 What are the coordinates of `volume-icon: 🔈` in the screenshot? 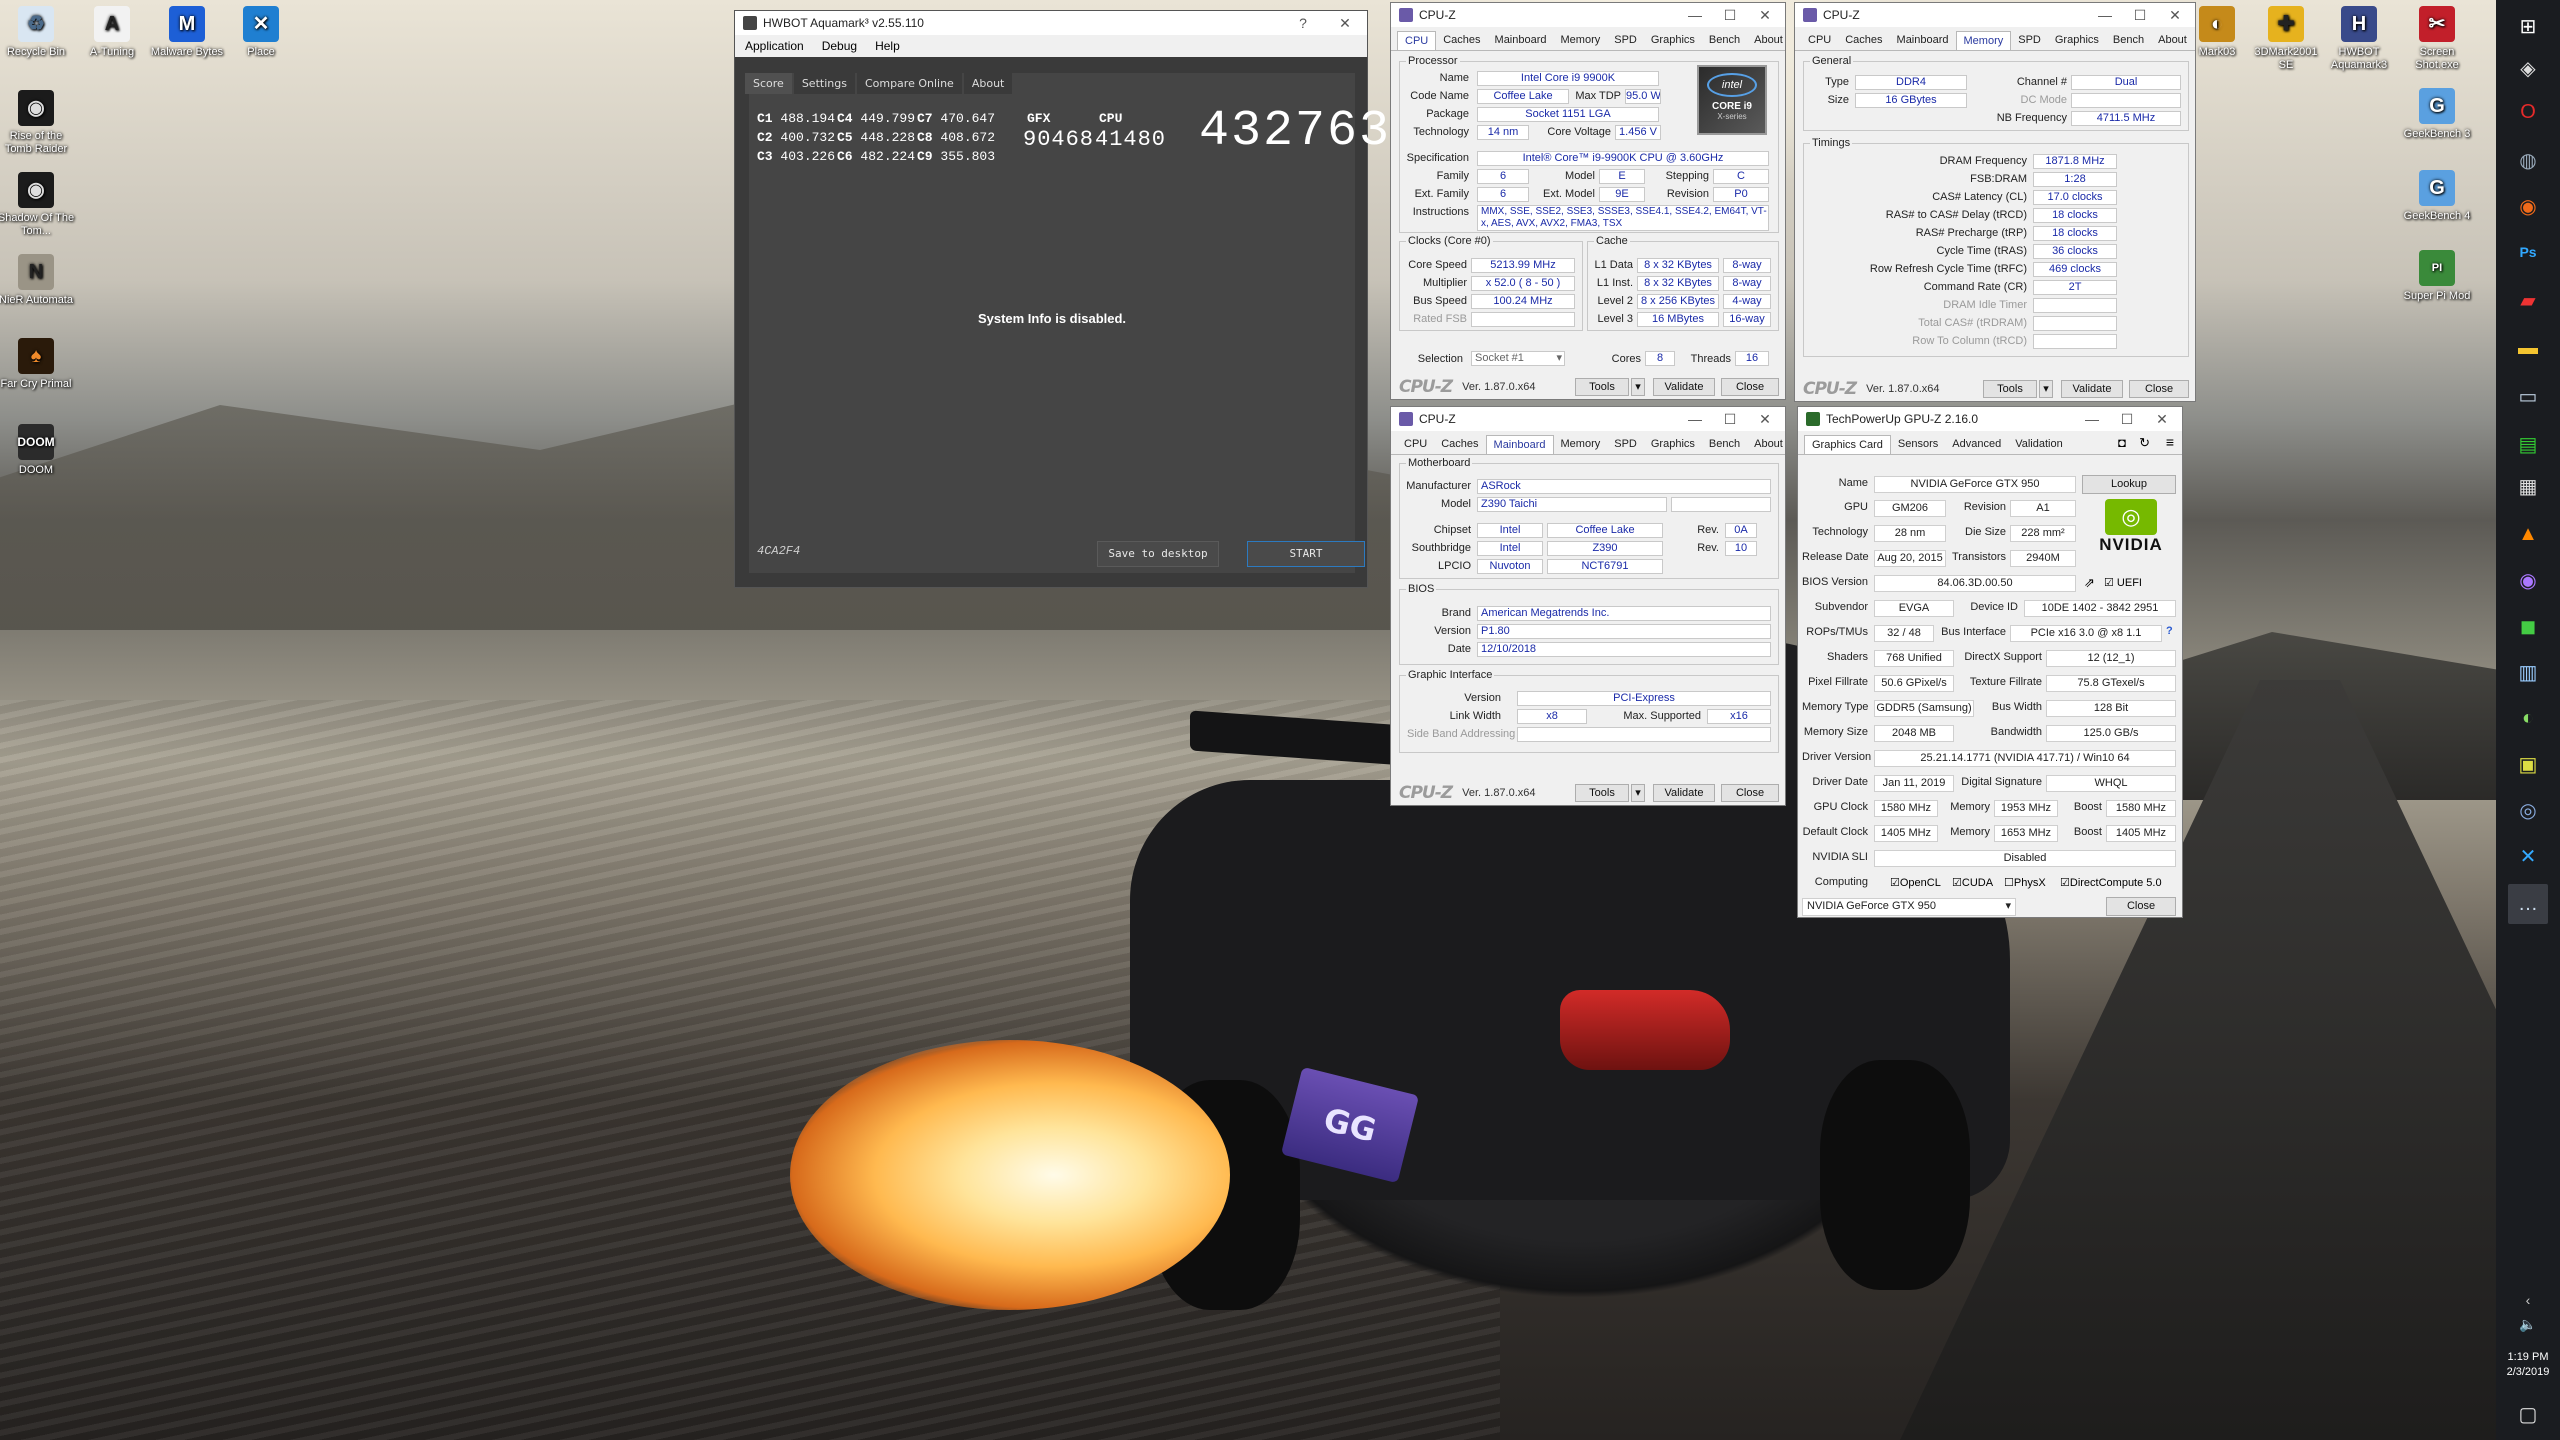 It's located at (2528, 1324).